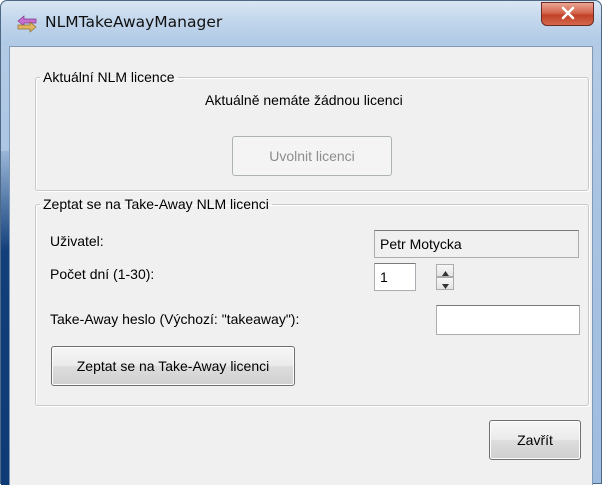  What do you see at coordinates (173, 366) in the screenshot?
I see `request-takeaway-button: Zeptat se na Take-Away licenci` at bounding box center [173, 366].